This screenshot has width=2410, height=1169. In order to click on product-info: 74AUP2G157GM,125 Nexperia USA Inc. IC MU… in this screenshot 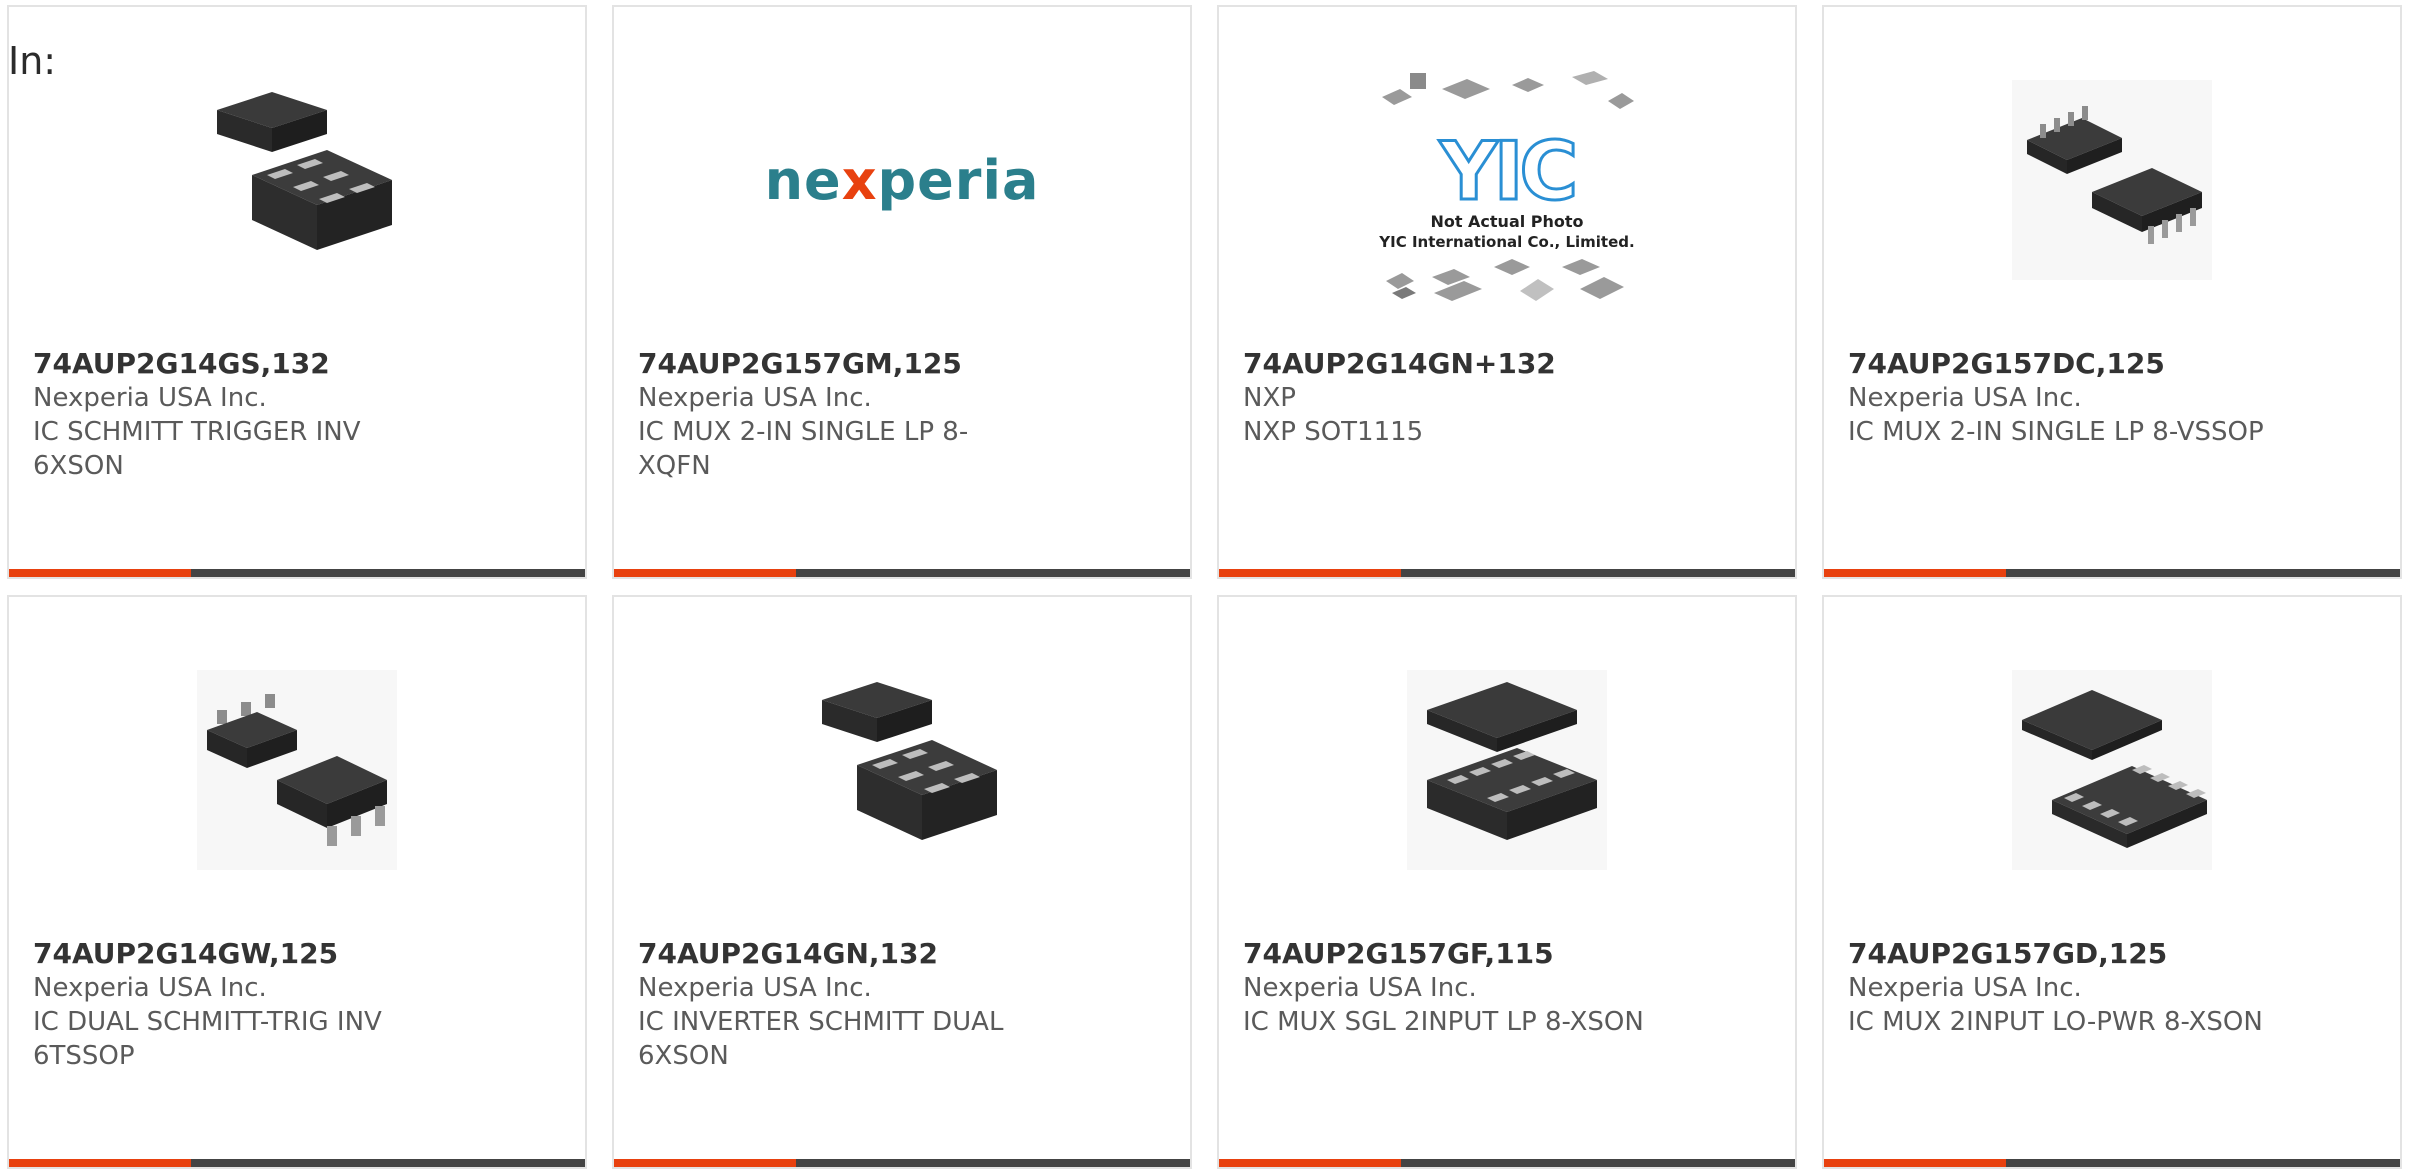, I will do `click(902, 415)`.